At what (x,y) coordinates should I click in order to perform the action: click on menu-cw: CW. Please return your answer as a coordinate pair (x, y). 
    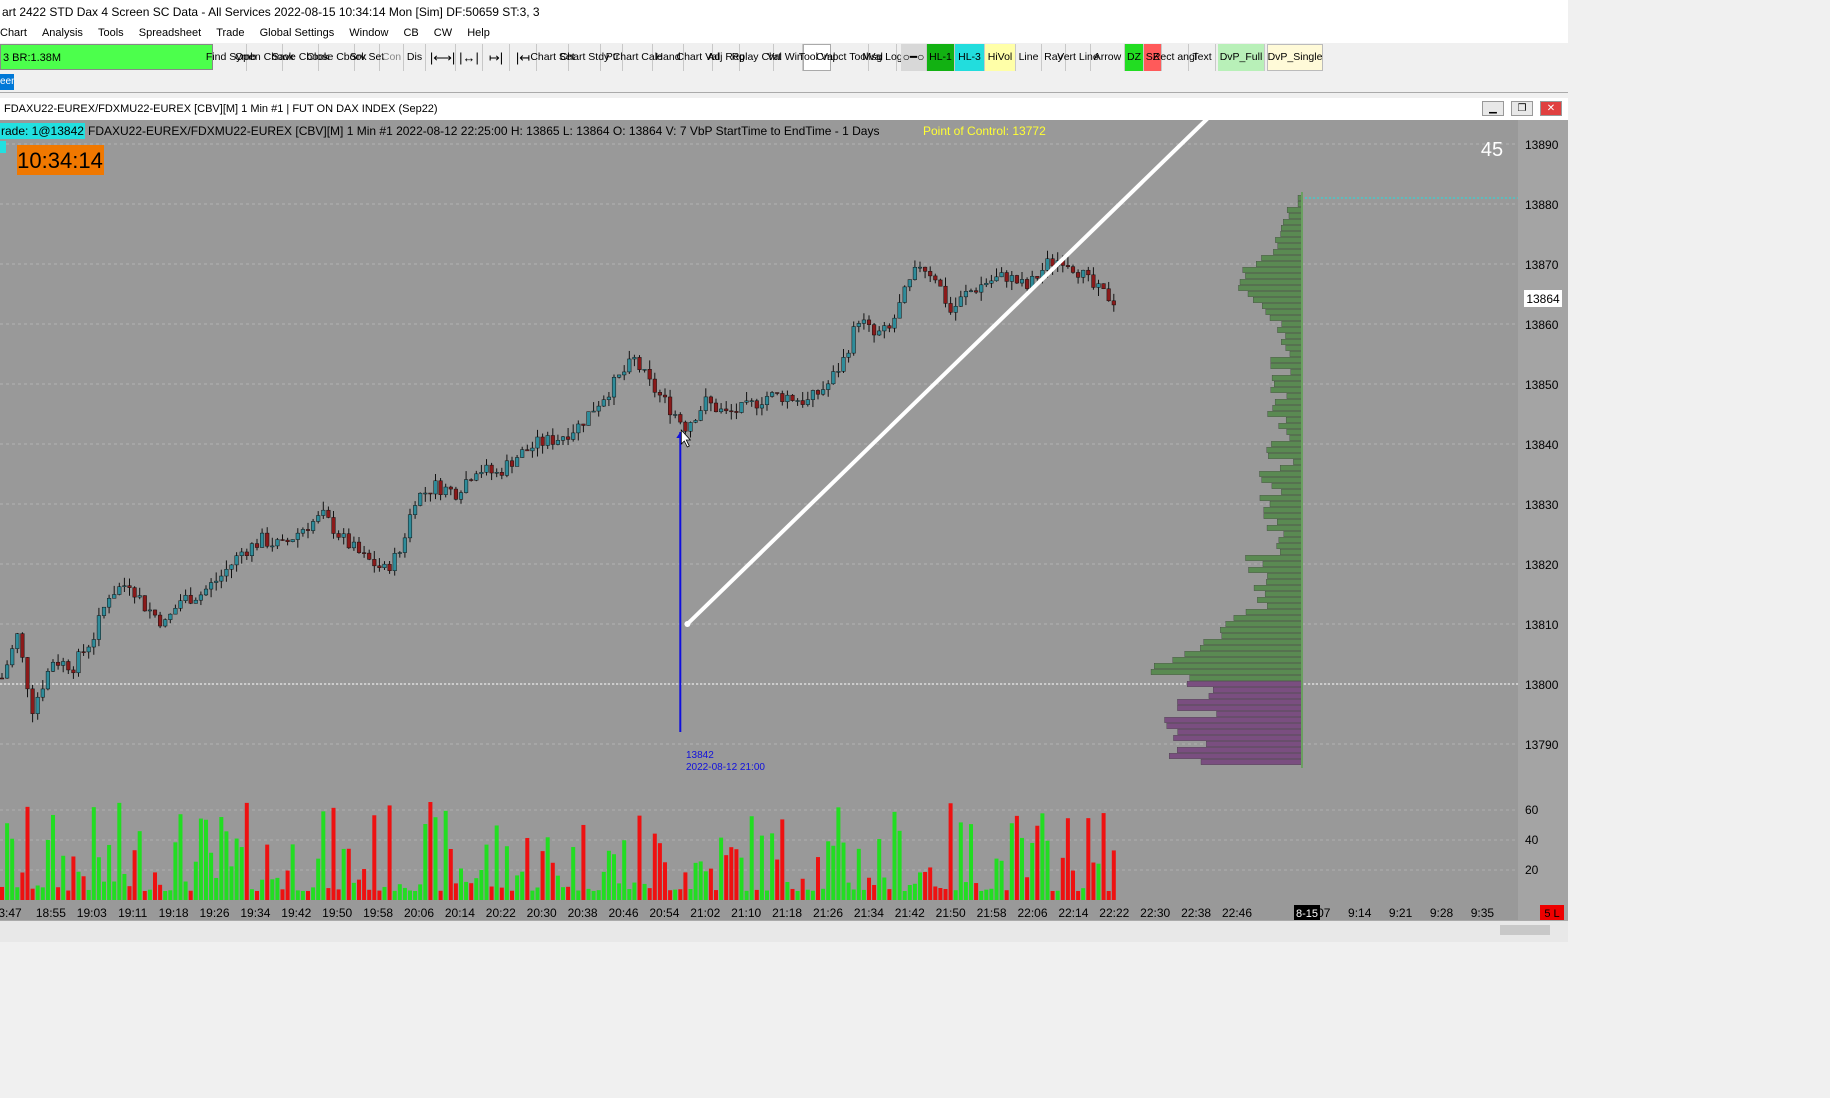
    Looking at the image, I should click on (443, 33).